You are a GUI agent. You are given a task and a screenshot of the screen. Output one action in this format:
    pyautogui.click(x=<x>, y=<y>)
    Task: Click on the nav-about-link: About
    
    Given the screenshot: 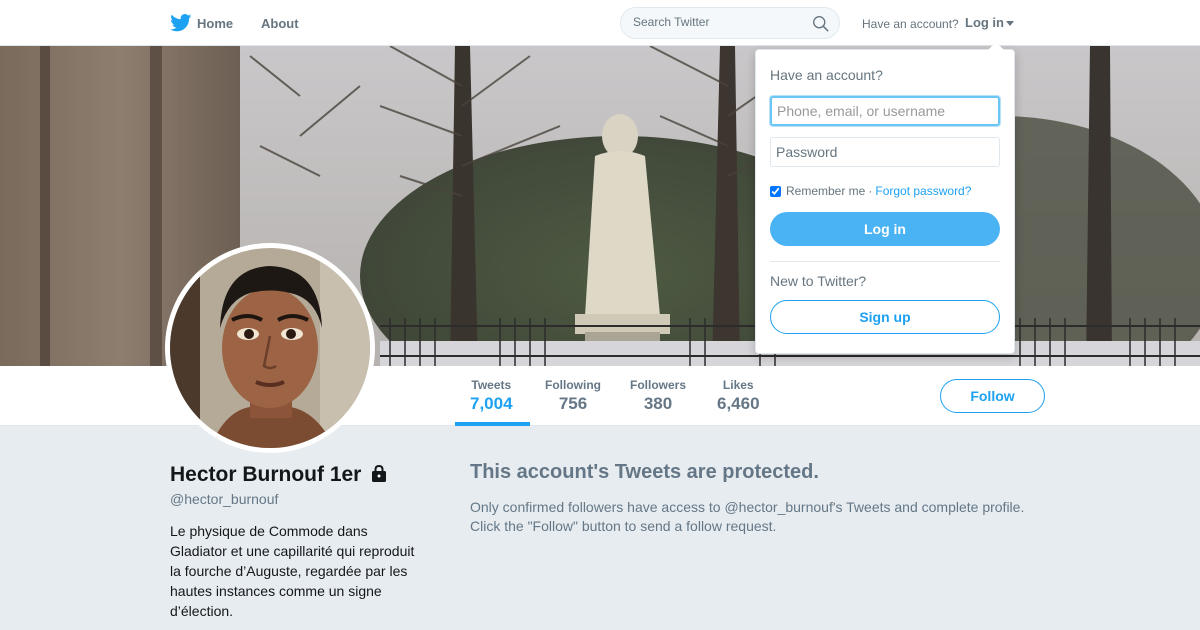 What is the action you would take?
    pyautogui.click(x=280, y=23)
    